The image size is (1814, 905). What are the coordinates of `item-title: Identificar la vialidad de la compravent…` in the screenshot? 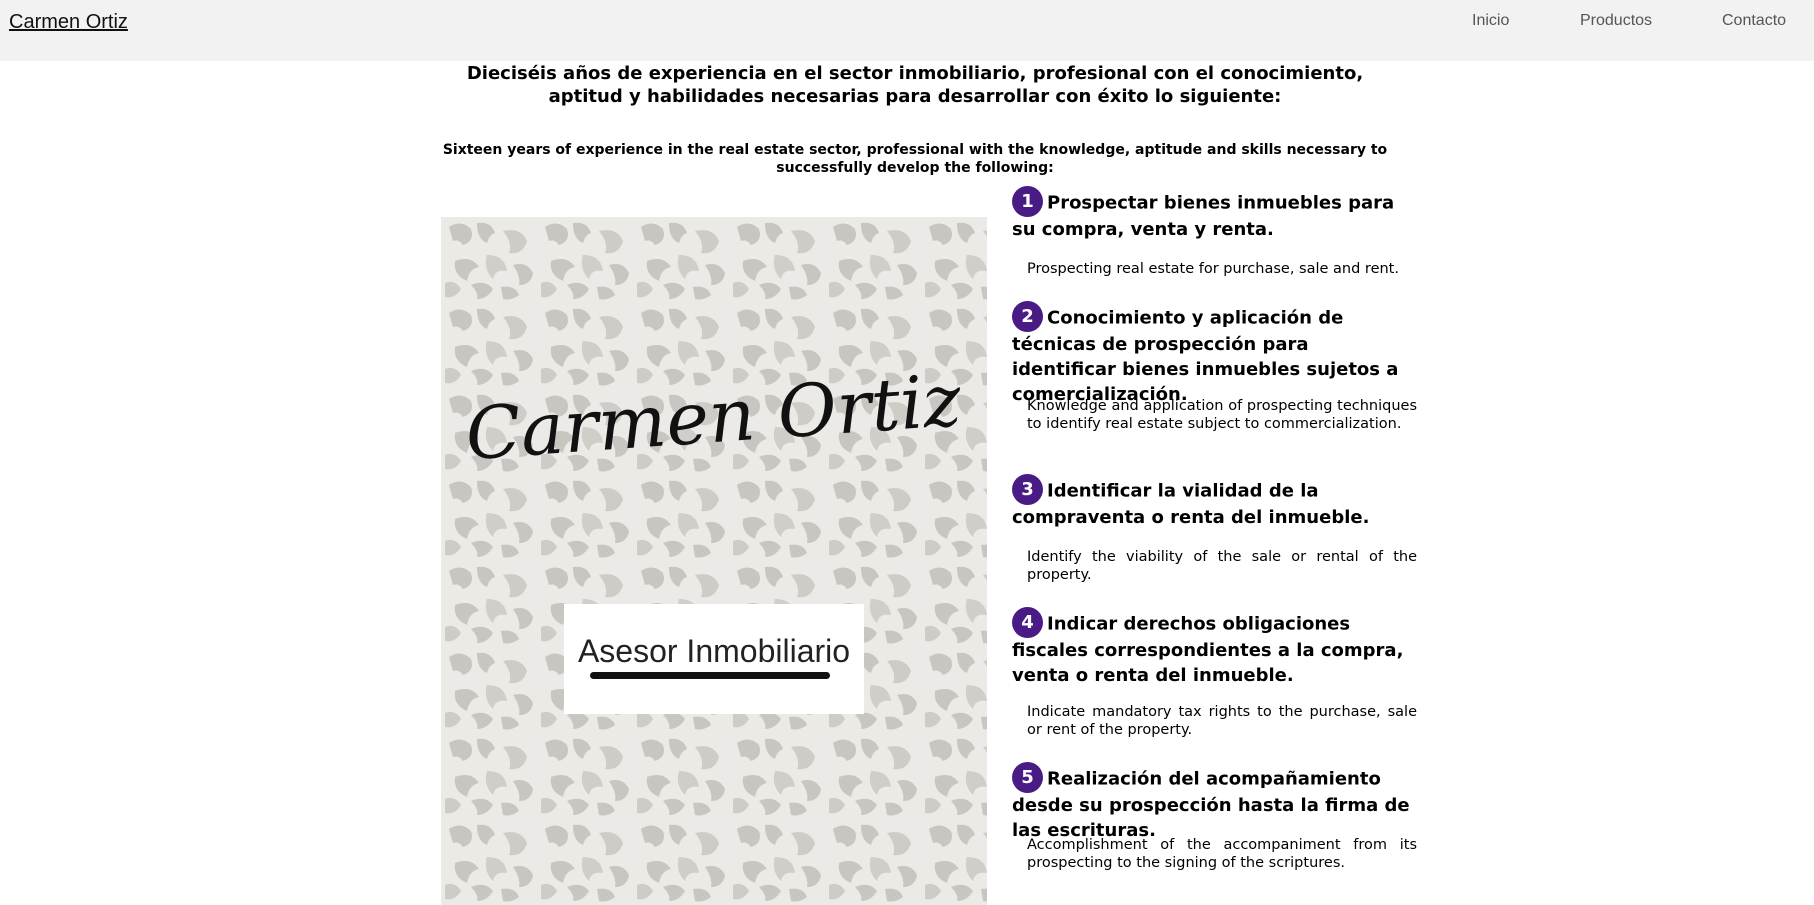 It's located at (1191, 504).